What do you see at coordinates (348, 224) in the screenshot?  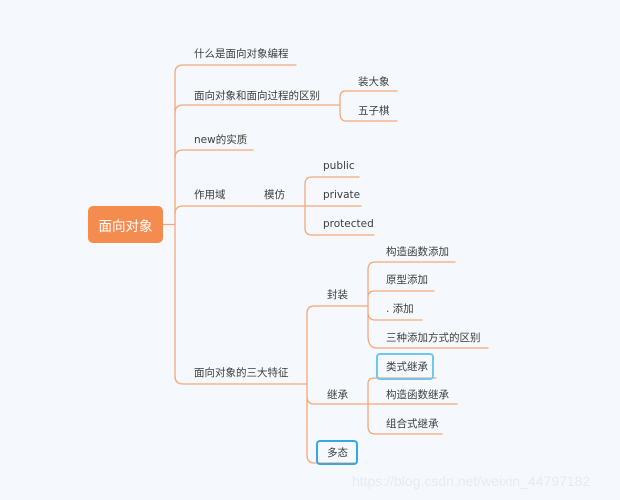 I see `node-protected: protected` at bounding box center [348, 224].